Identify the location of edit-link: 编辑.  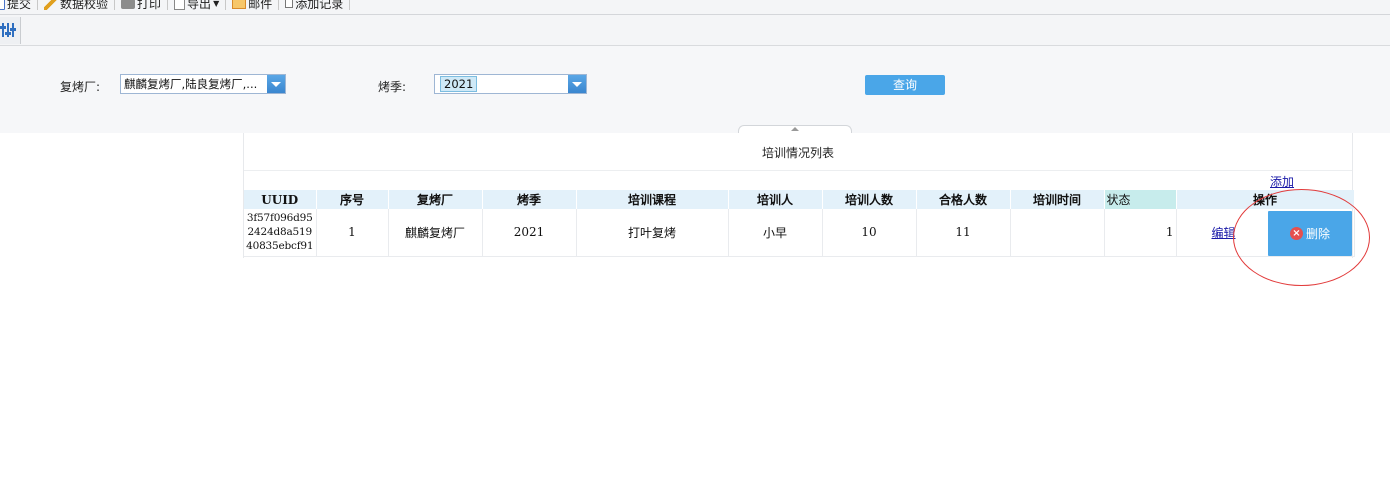
(1224, 233).